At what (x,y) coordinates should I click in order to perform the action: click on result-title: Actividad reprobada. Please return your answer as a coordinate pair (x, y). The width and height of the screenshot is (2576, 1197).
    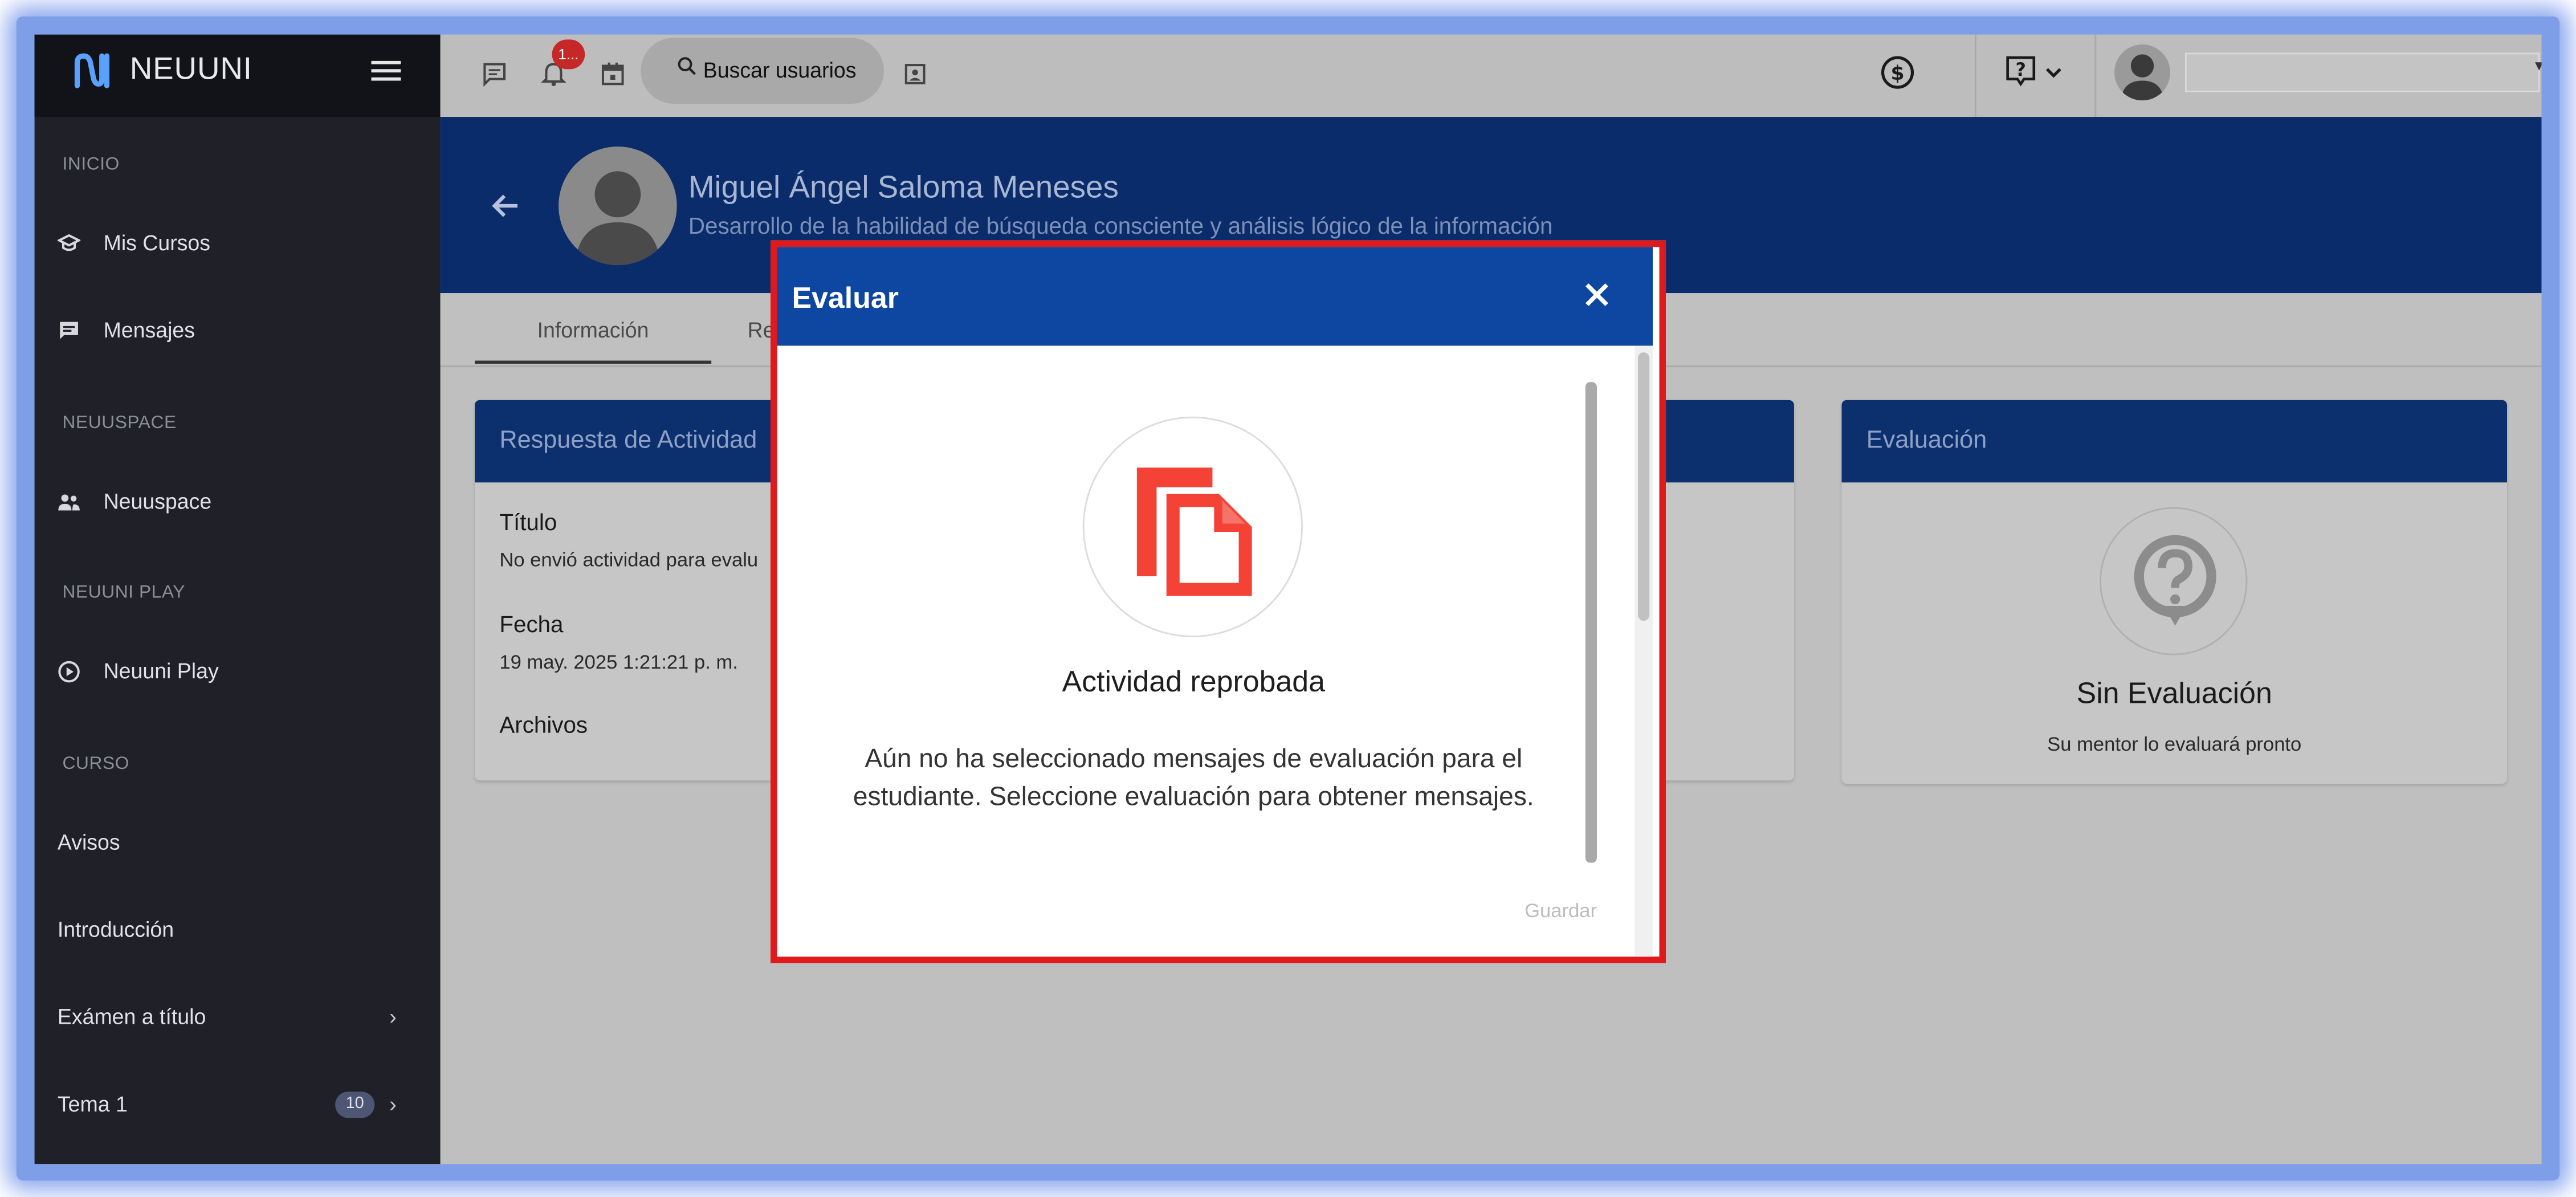
    Looking at the image, I should click on (1194, 681).